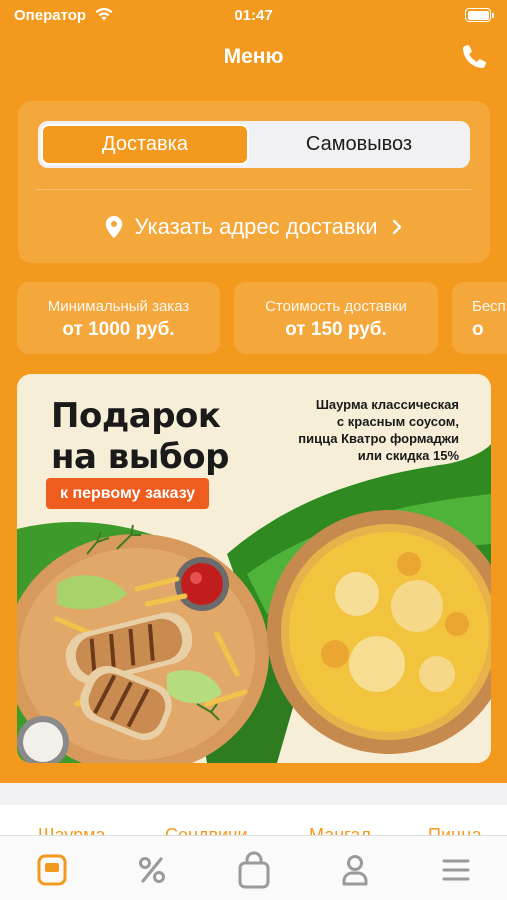  What do you see at coordinates (140, 457) in the screenshot?
I see `banner-title-line-2: на выбор` at bounding box center [140, 457].